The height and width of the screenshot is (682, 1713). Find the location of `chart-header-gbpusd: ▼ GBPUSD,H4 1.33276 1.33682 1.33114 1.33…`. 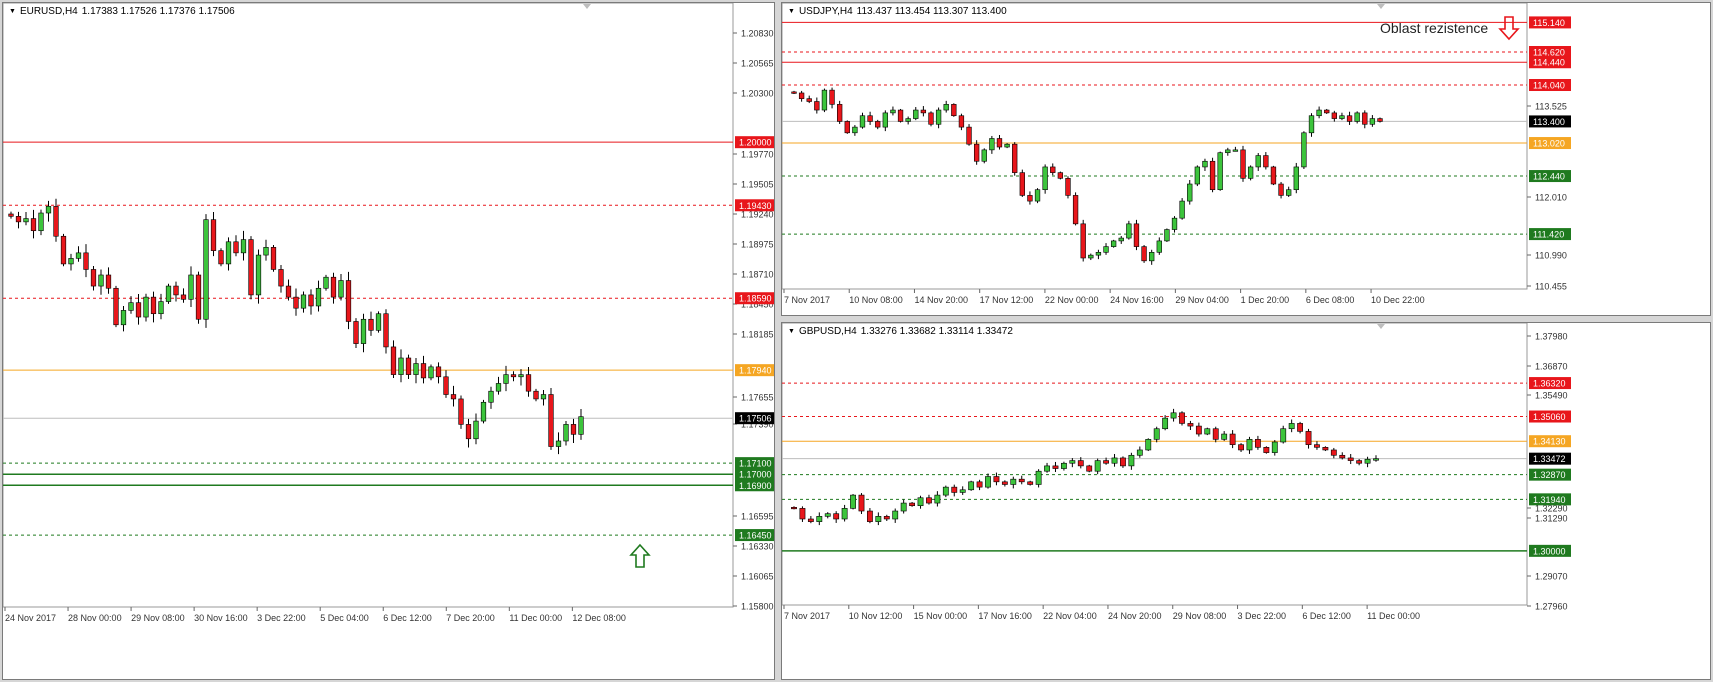

chart-header-gbpusd: ▼ GBPUSD,H4 1.33276 1.33682 1.33114 1.33… is located at coordinates (900, 331).